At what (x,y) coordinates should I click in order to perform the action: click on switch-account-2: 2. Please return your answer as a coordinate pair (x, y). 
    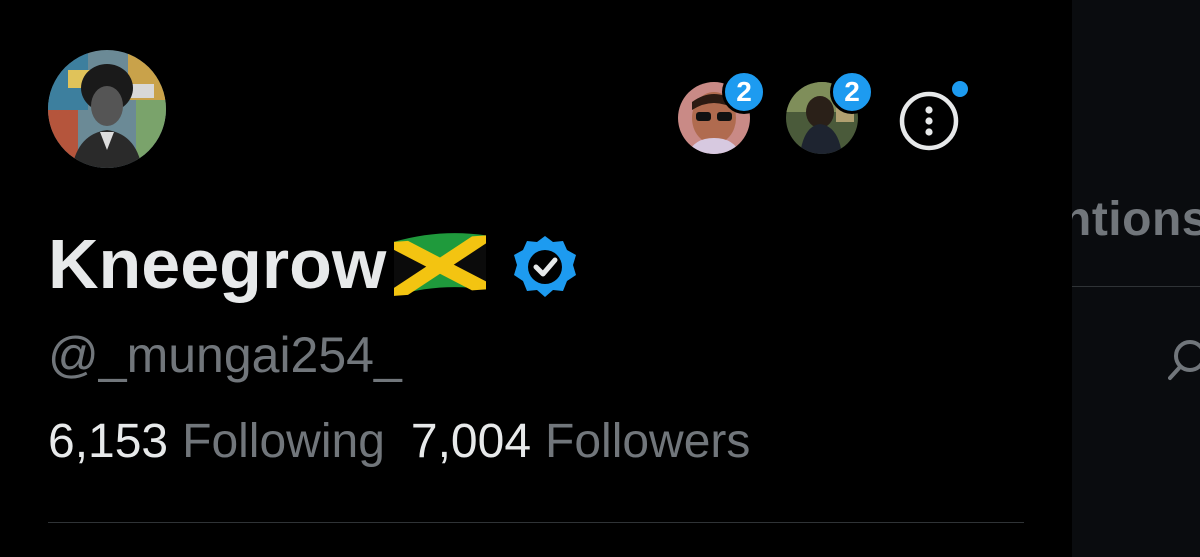
    Looking at the image, I should click on (830, 112).